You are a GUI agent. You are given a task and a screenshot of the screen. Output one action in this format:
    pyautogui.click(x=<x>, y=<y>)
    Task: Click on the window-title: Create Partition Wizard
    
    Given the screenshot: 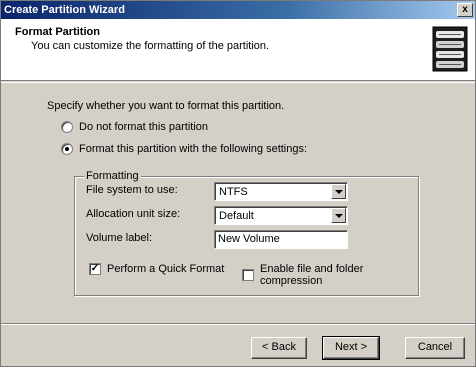 What is the action you would take?
    pyautogui.click(x=64, y=10)
    